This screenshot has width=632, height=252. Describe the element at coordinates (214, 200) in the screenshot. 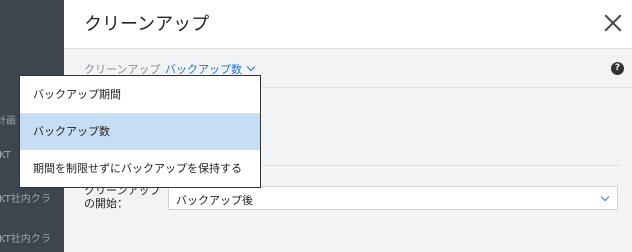

I see `cleanup-start-value: バックアップ後` at that location.